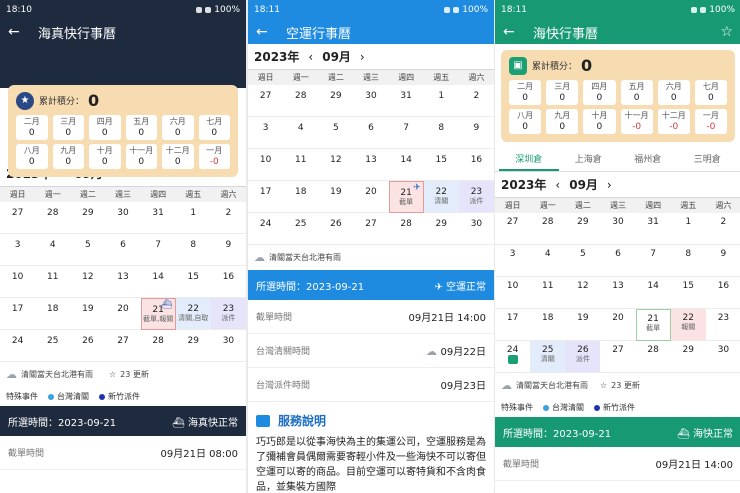  I want to click on calendar-day: 25, so click(53, 346).